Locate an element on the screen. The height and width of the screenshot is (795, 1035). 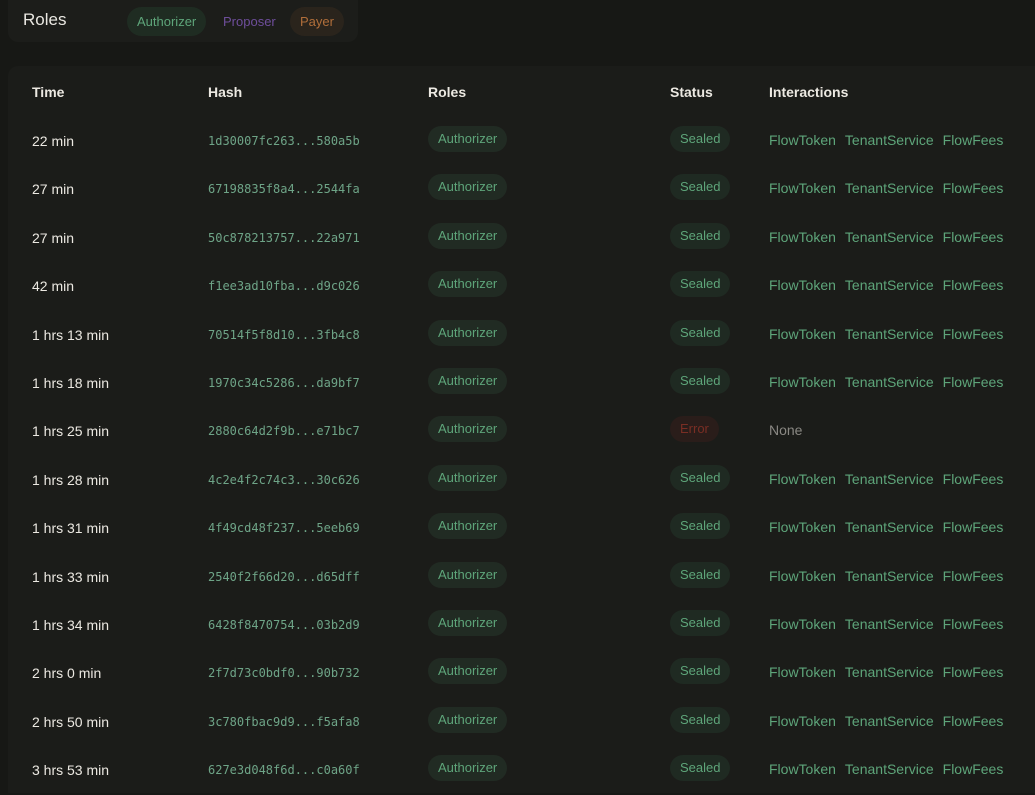
column-header-time: Time is located at coordinates (48, 92).